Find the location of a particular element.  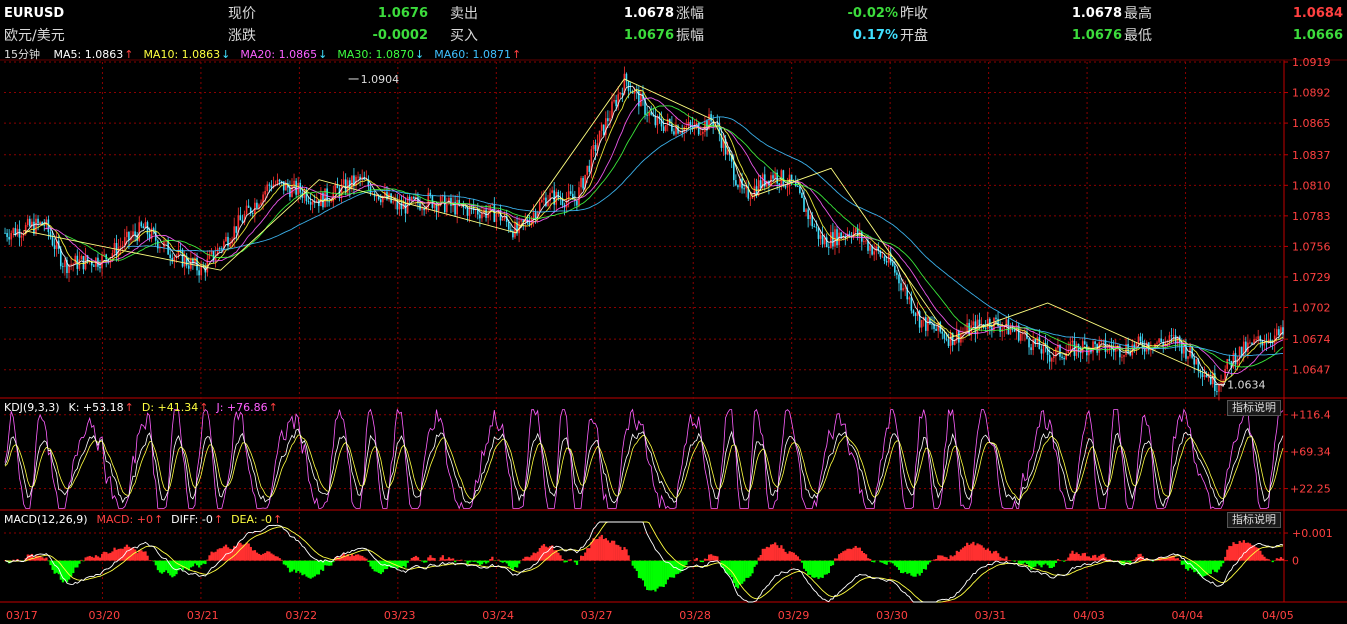

legend-text: D: +41.34 is located at coordinates (170, 407).